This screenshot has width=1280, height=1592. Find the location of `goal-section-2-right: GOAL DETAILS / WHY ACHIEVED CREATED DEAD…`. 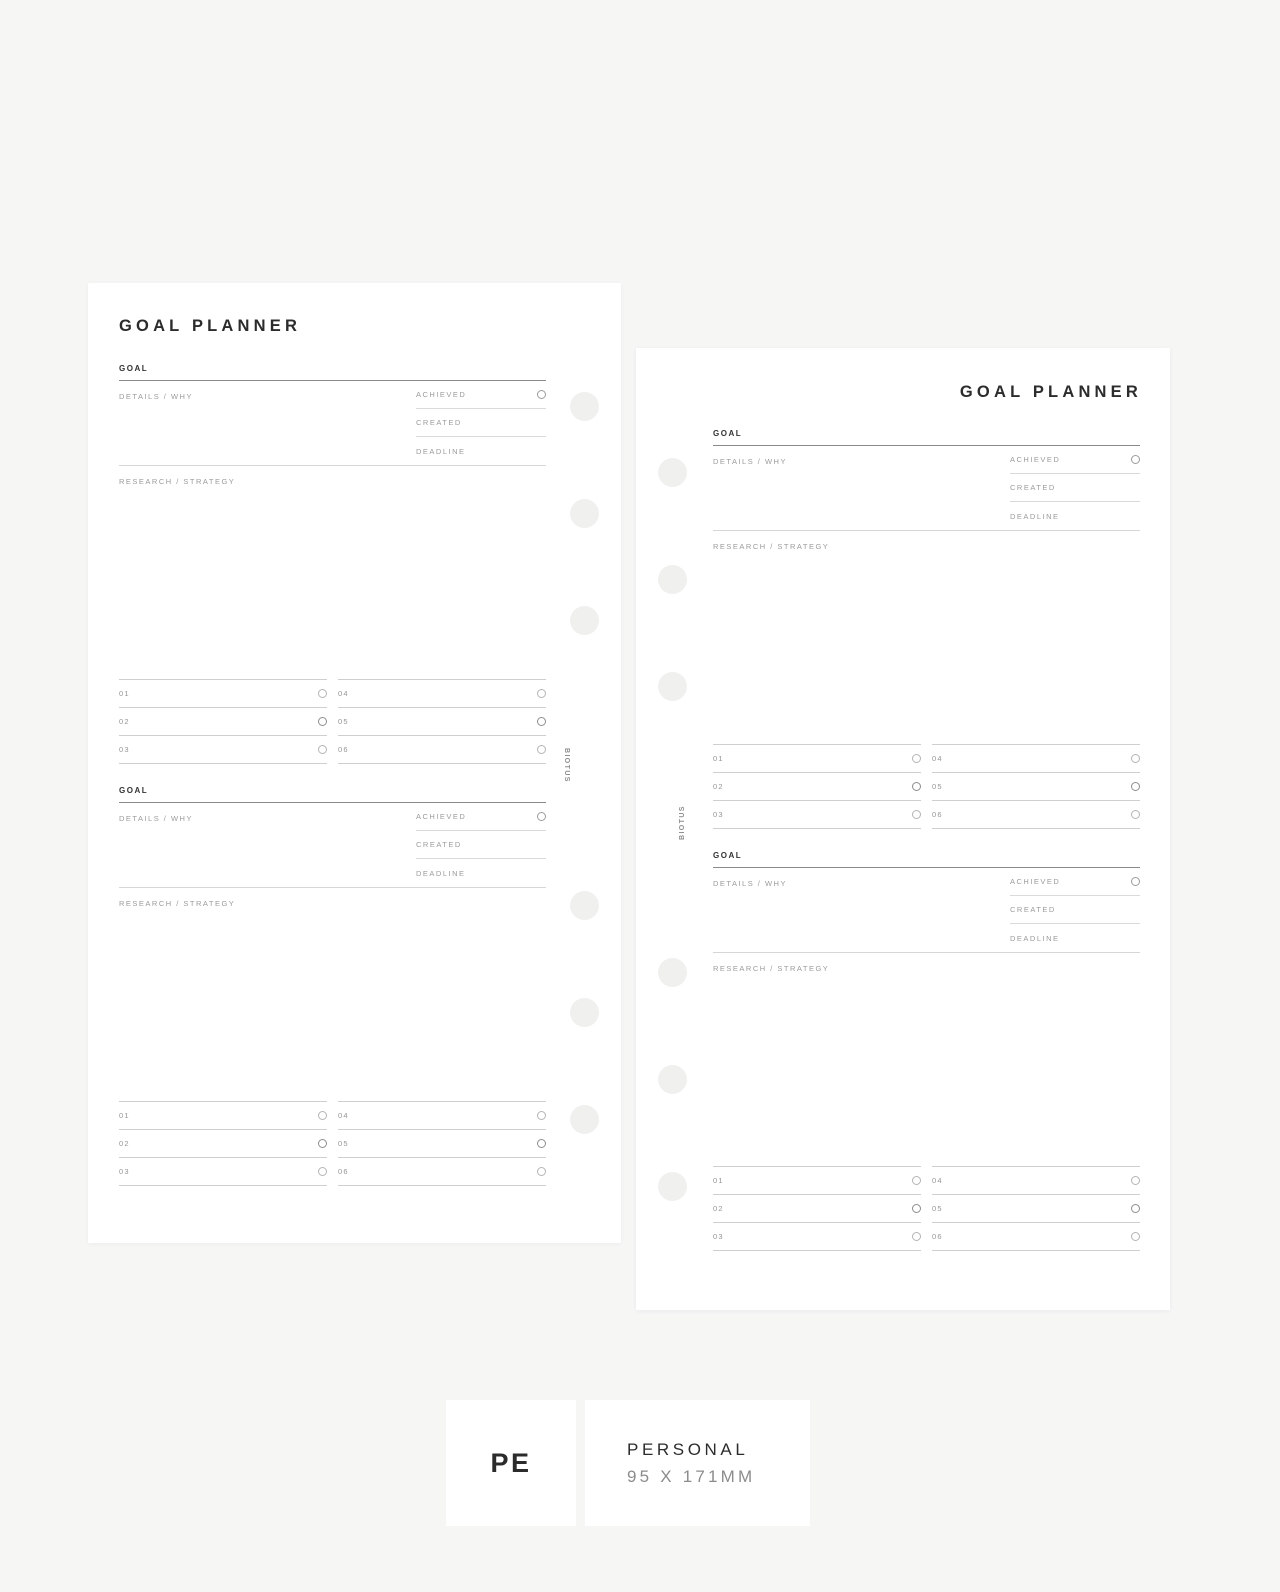

goal-section-2-right: GOAL DETAILS / WHY ACHIEVED CREATED DEAD… is located at coordinates (926, 912).